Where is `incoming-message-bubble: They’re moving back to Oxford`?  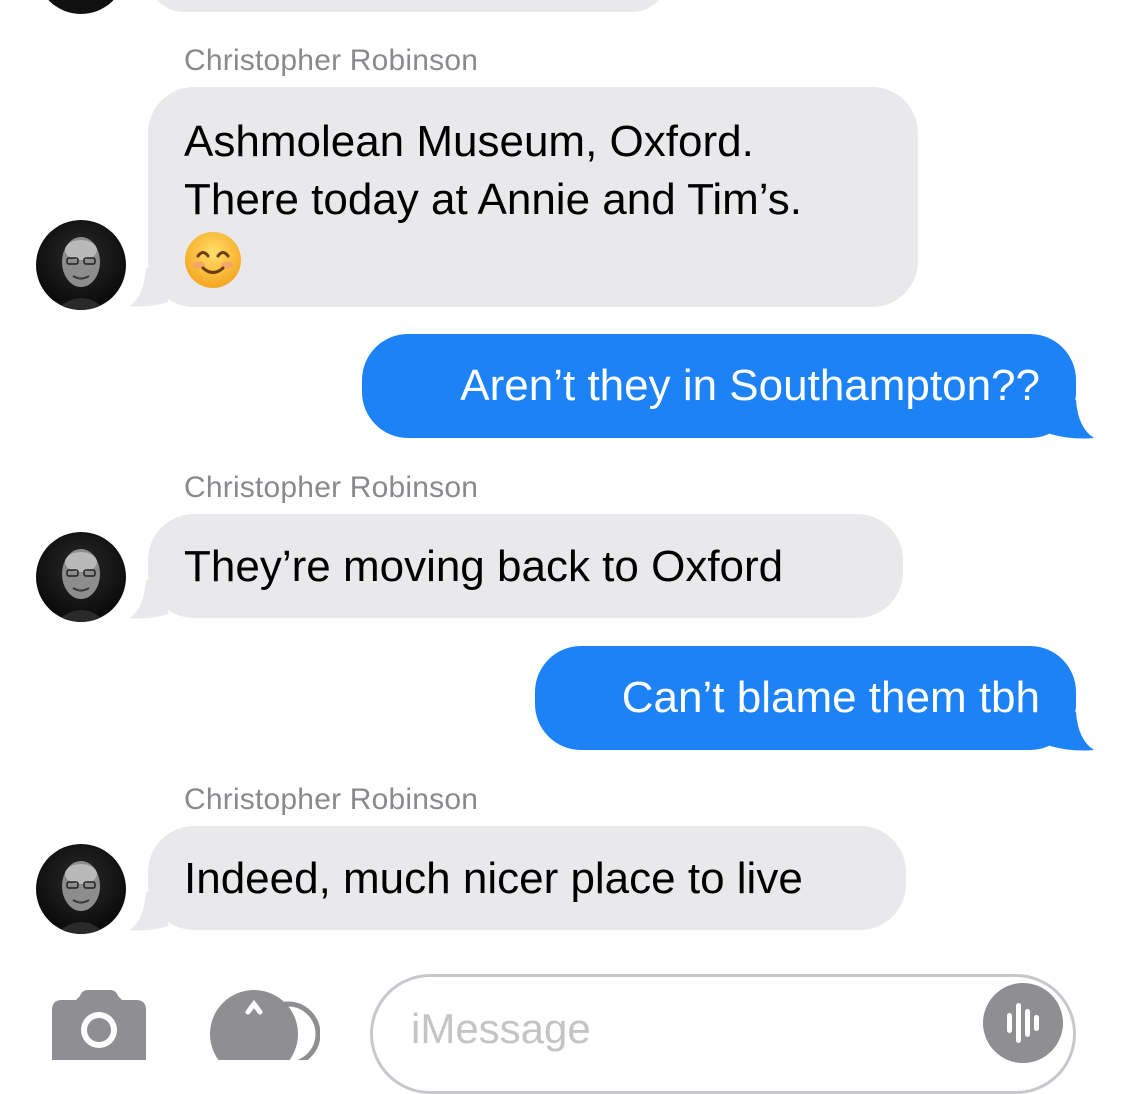 incoming-message-bubble: They’re moving back to Oxford is located at coordinates (525, 566).